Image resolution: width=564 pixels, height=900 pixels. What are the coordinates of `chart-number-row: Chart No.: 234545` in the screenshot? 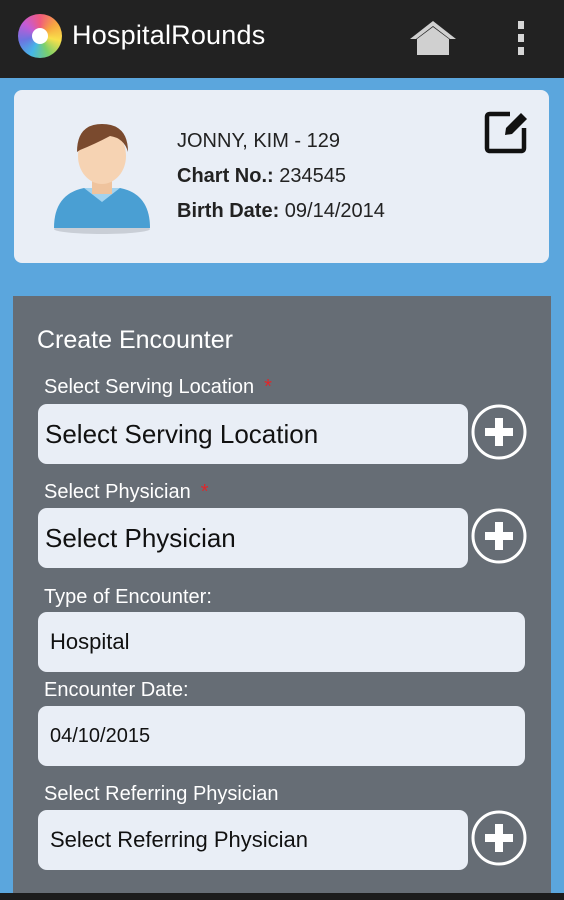 It's located at (261, 176).